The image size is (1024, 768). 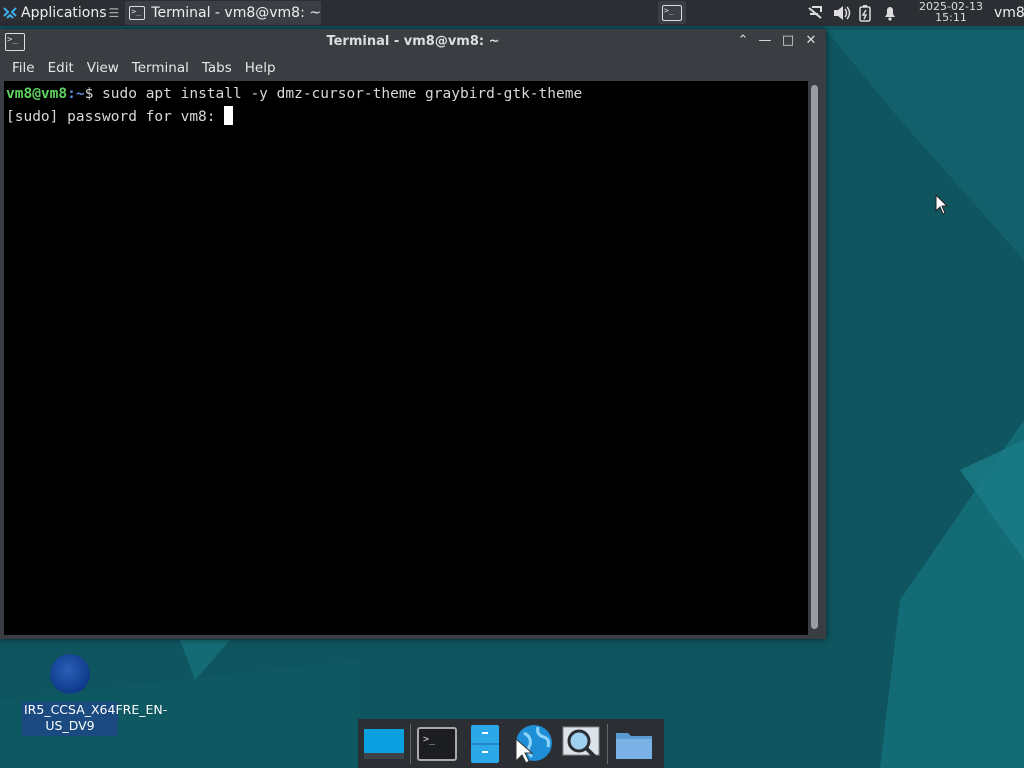 I want to click on applications-label: Applications, so click(x=64, y=13).